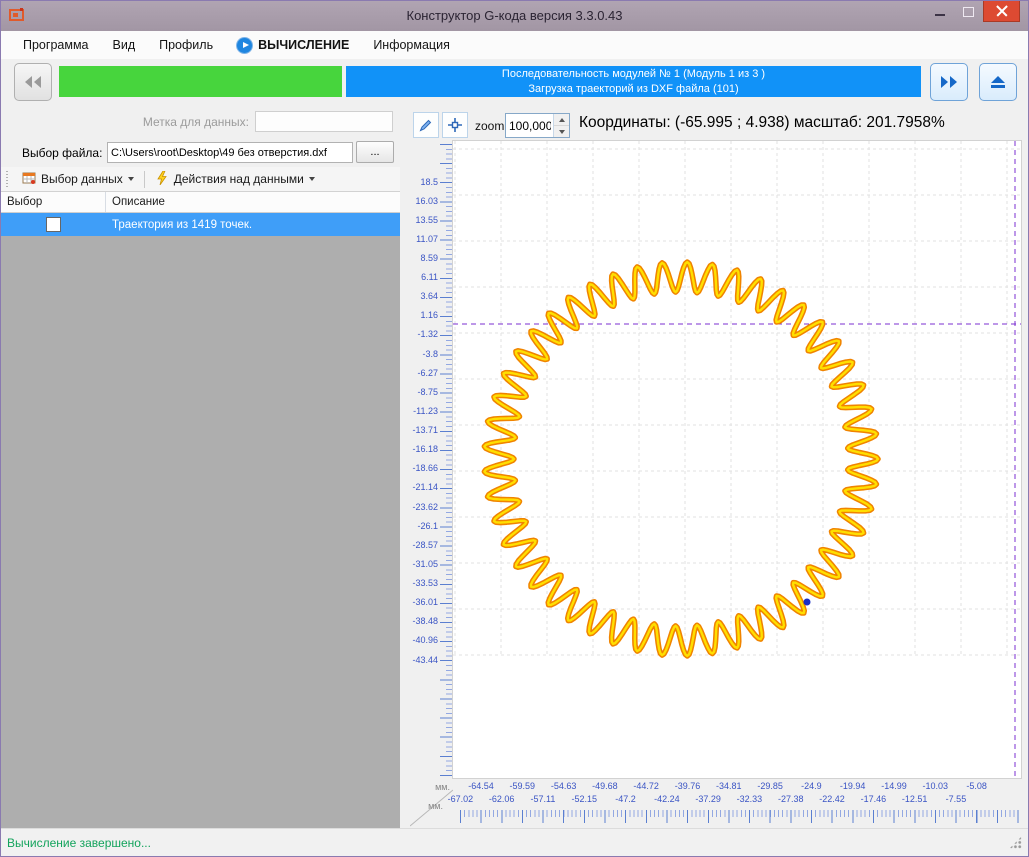 The width and height of the screenshot is (1029, 857). I want to click on data-toolstrip: Выбор данных Действия над данными, so click(200, 179).